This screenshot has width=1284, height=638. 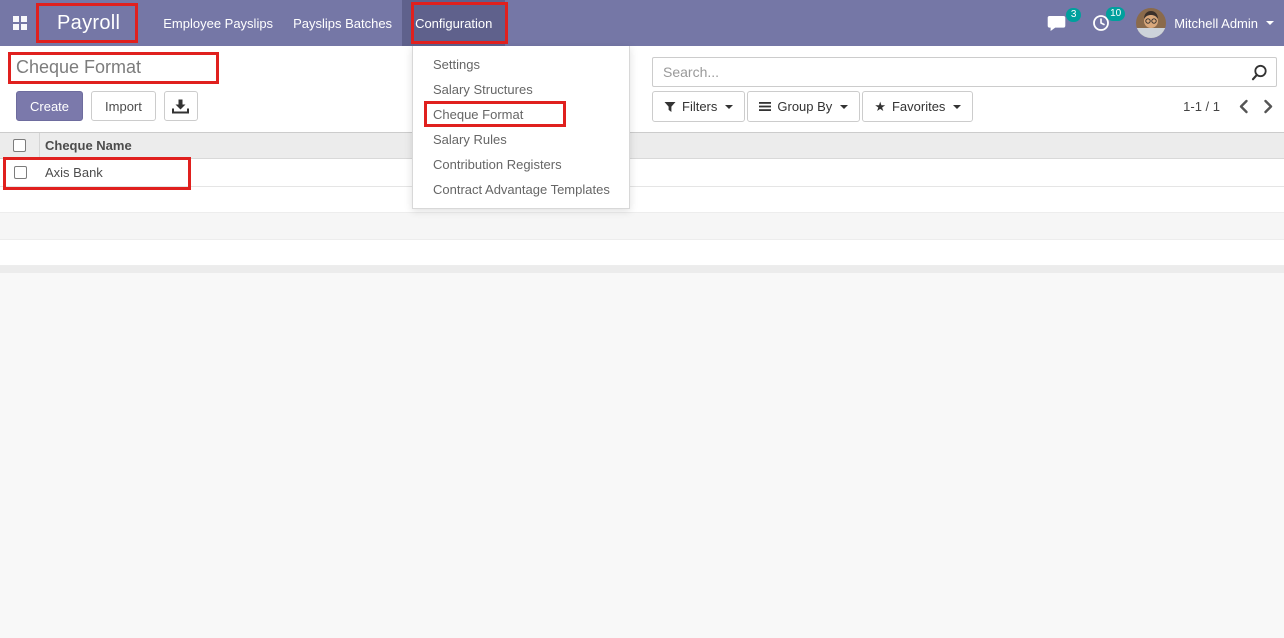 I want to click on chevron-right-icon, so click(x=1268, y=106).